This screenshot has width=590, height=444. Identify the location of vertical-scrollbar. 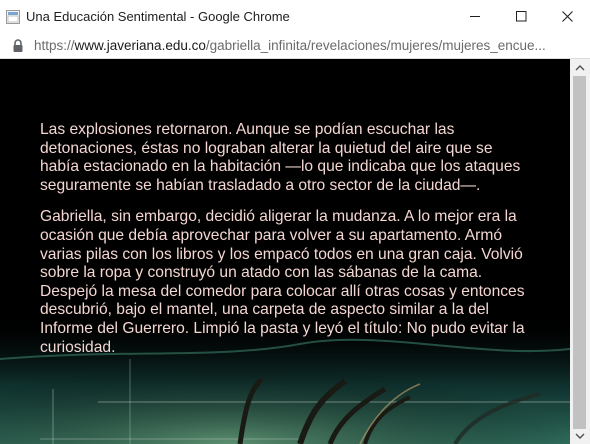
(580, 251).